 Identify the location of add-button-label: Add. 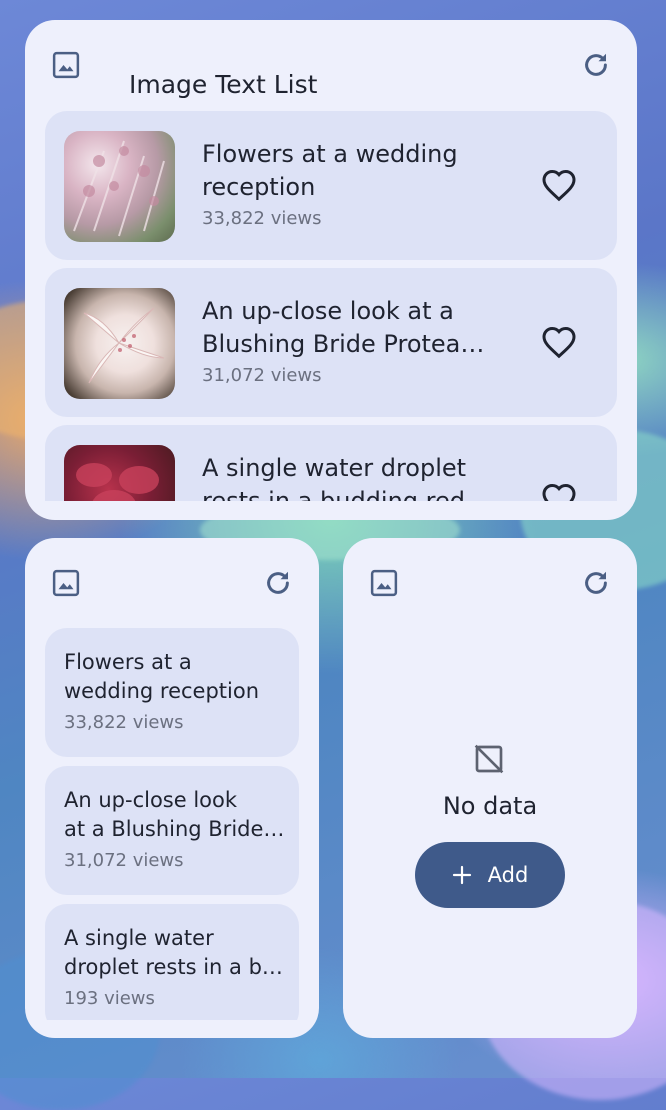
(508, 875).